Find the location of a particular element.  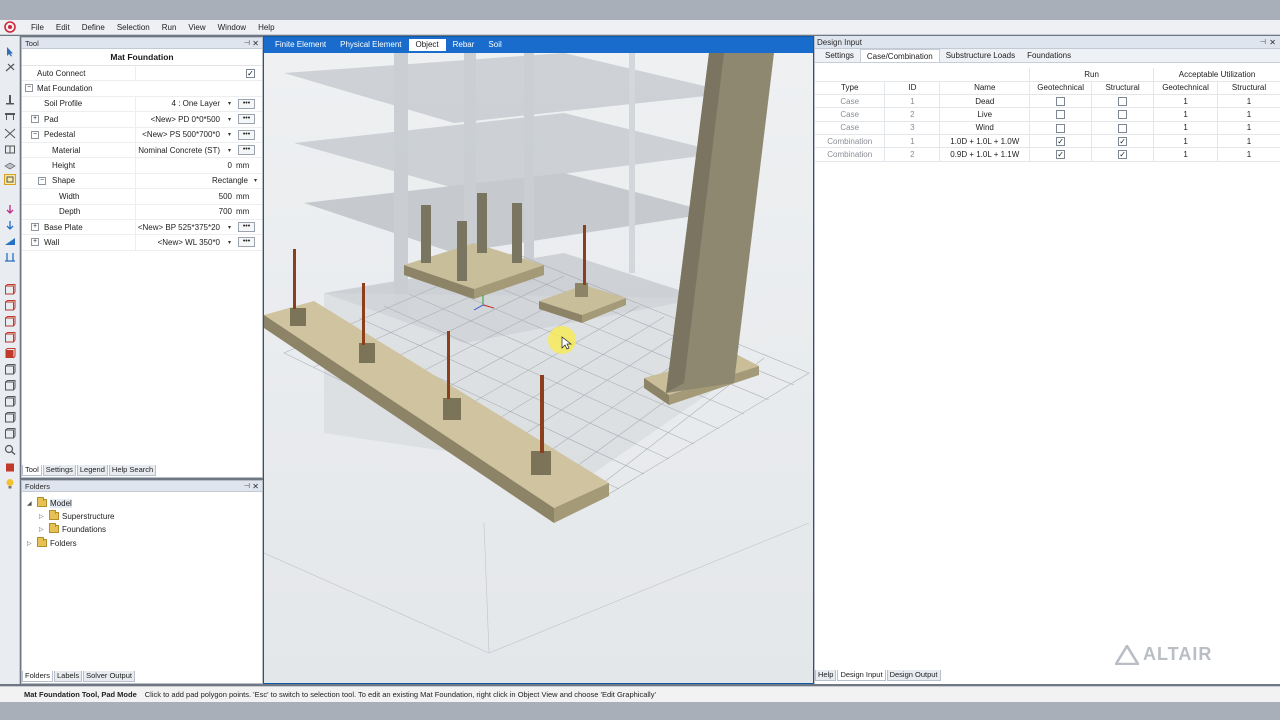

run-str-checkbox is located at coordinates (1123, 101).